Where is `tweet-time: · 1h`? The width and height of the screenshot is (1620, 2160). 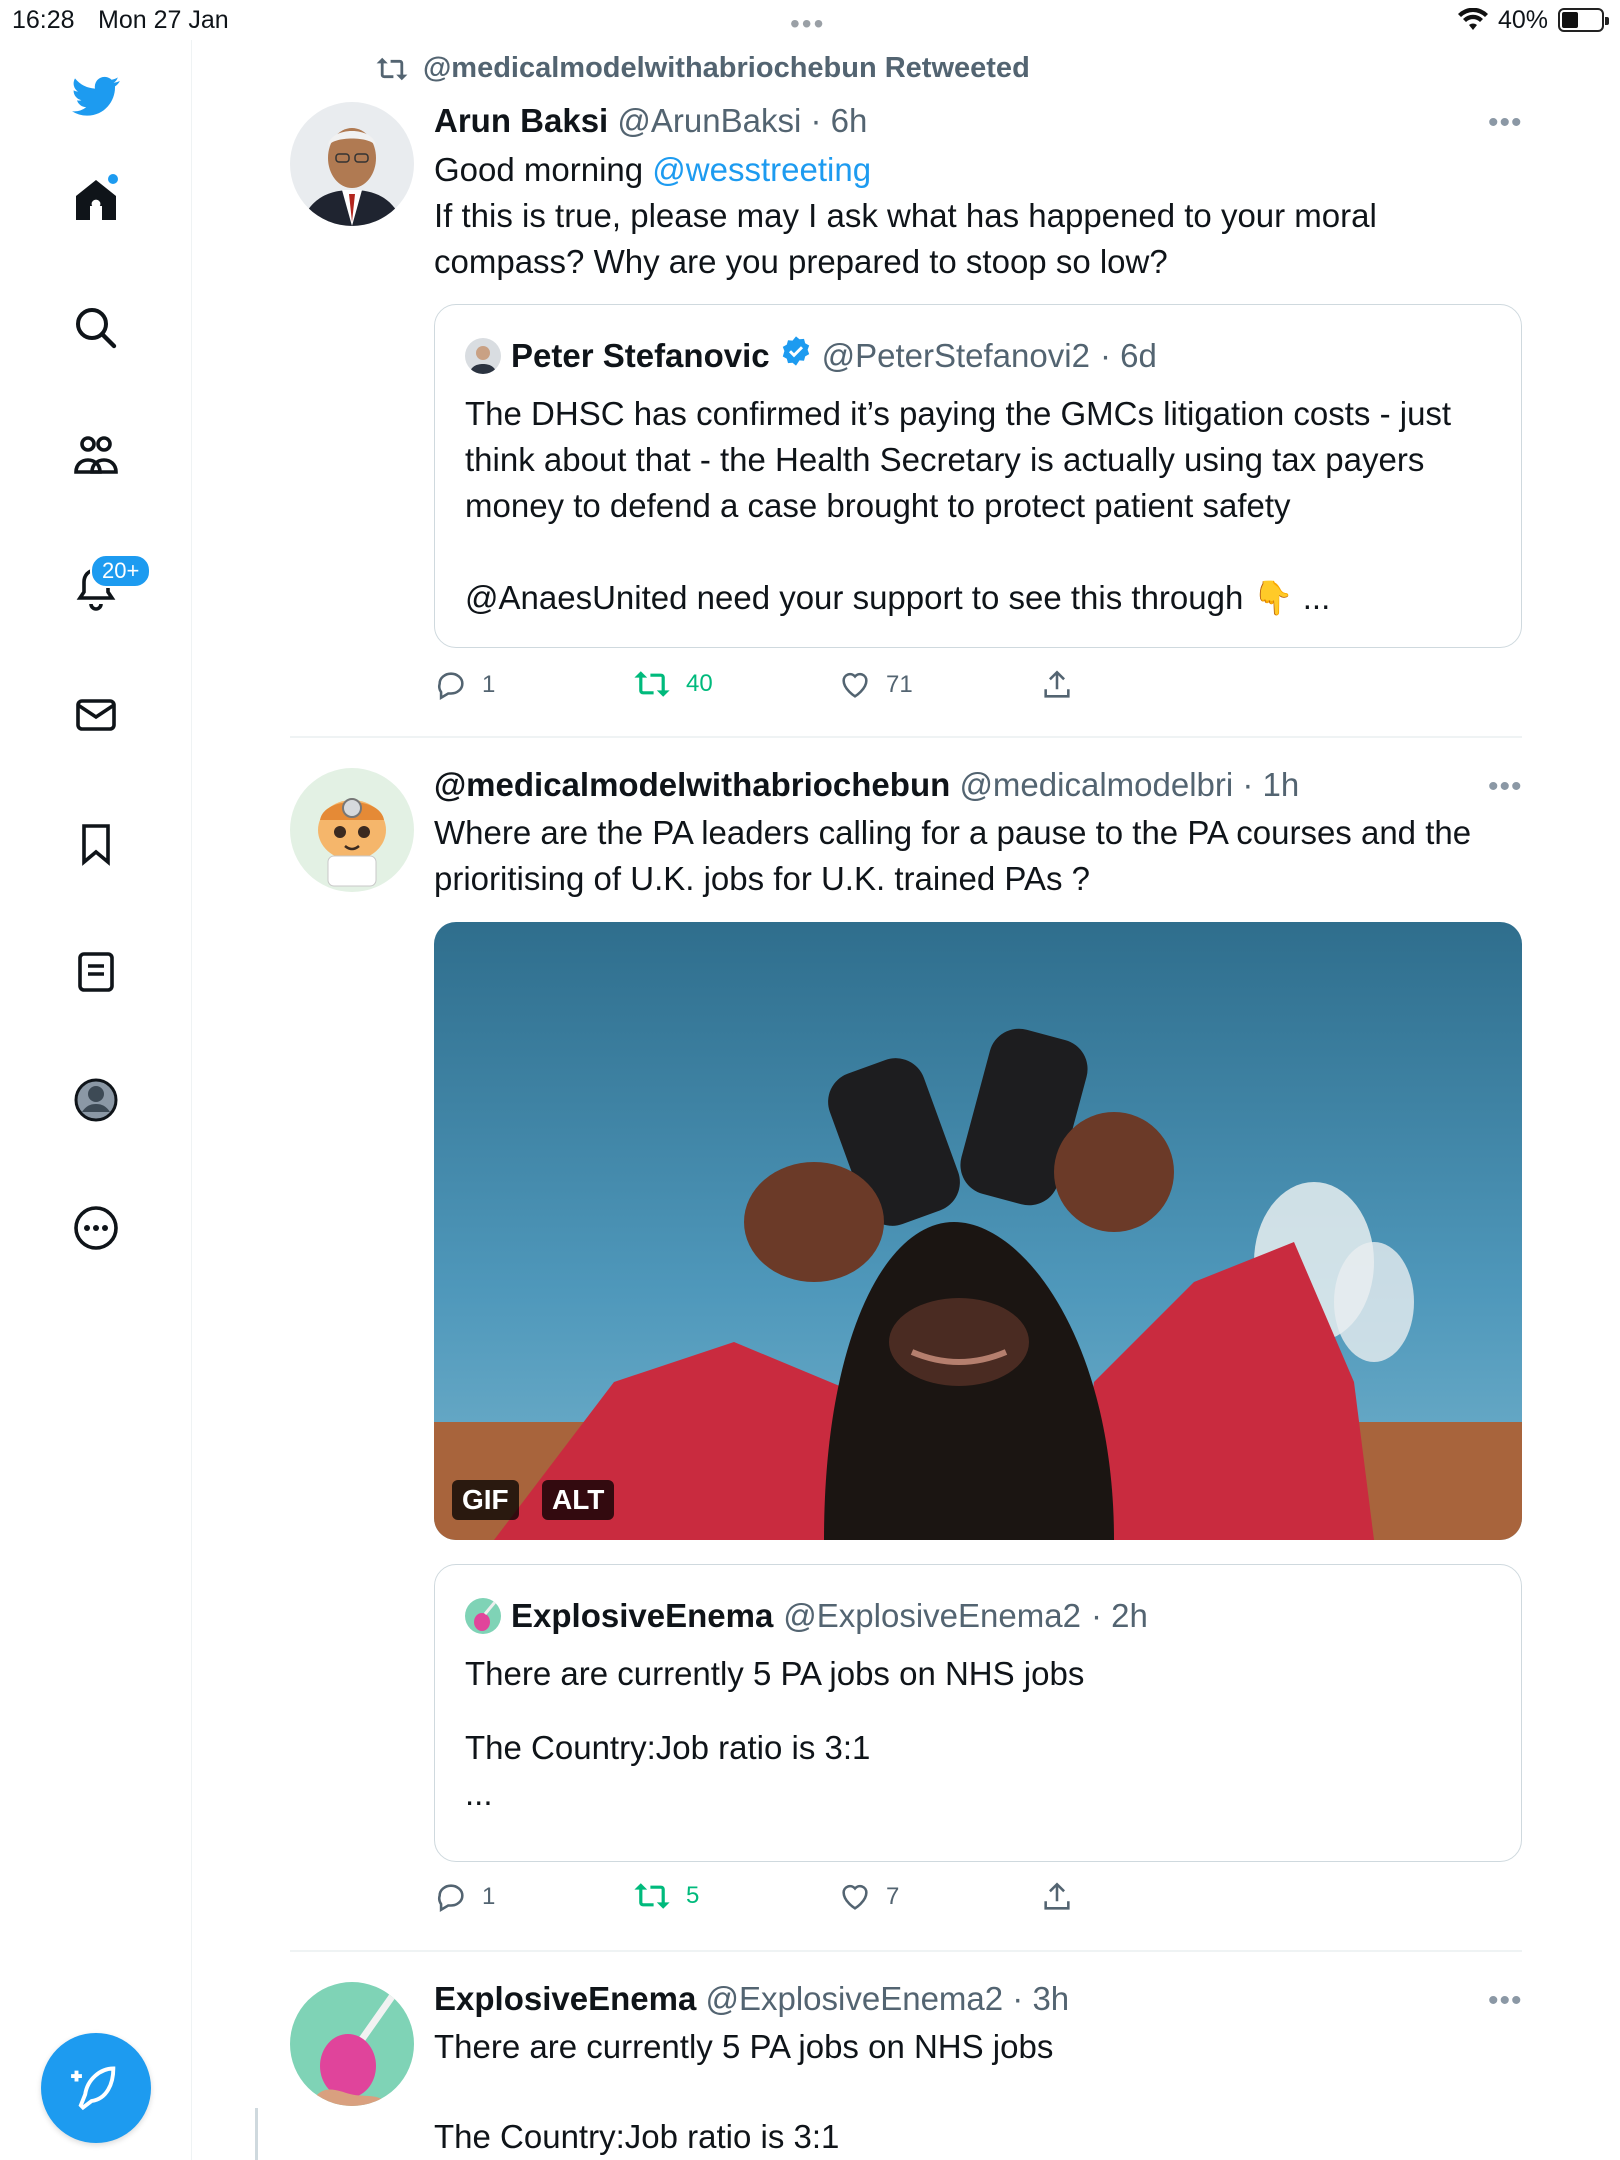
tweet-time: · 1h is located at coordinates (1270, 784).